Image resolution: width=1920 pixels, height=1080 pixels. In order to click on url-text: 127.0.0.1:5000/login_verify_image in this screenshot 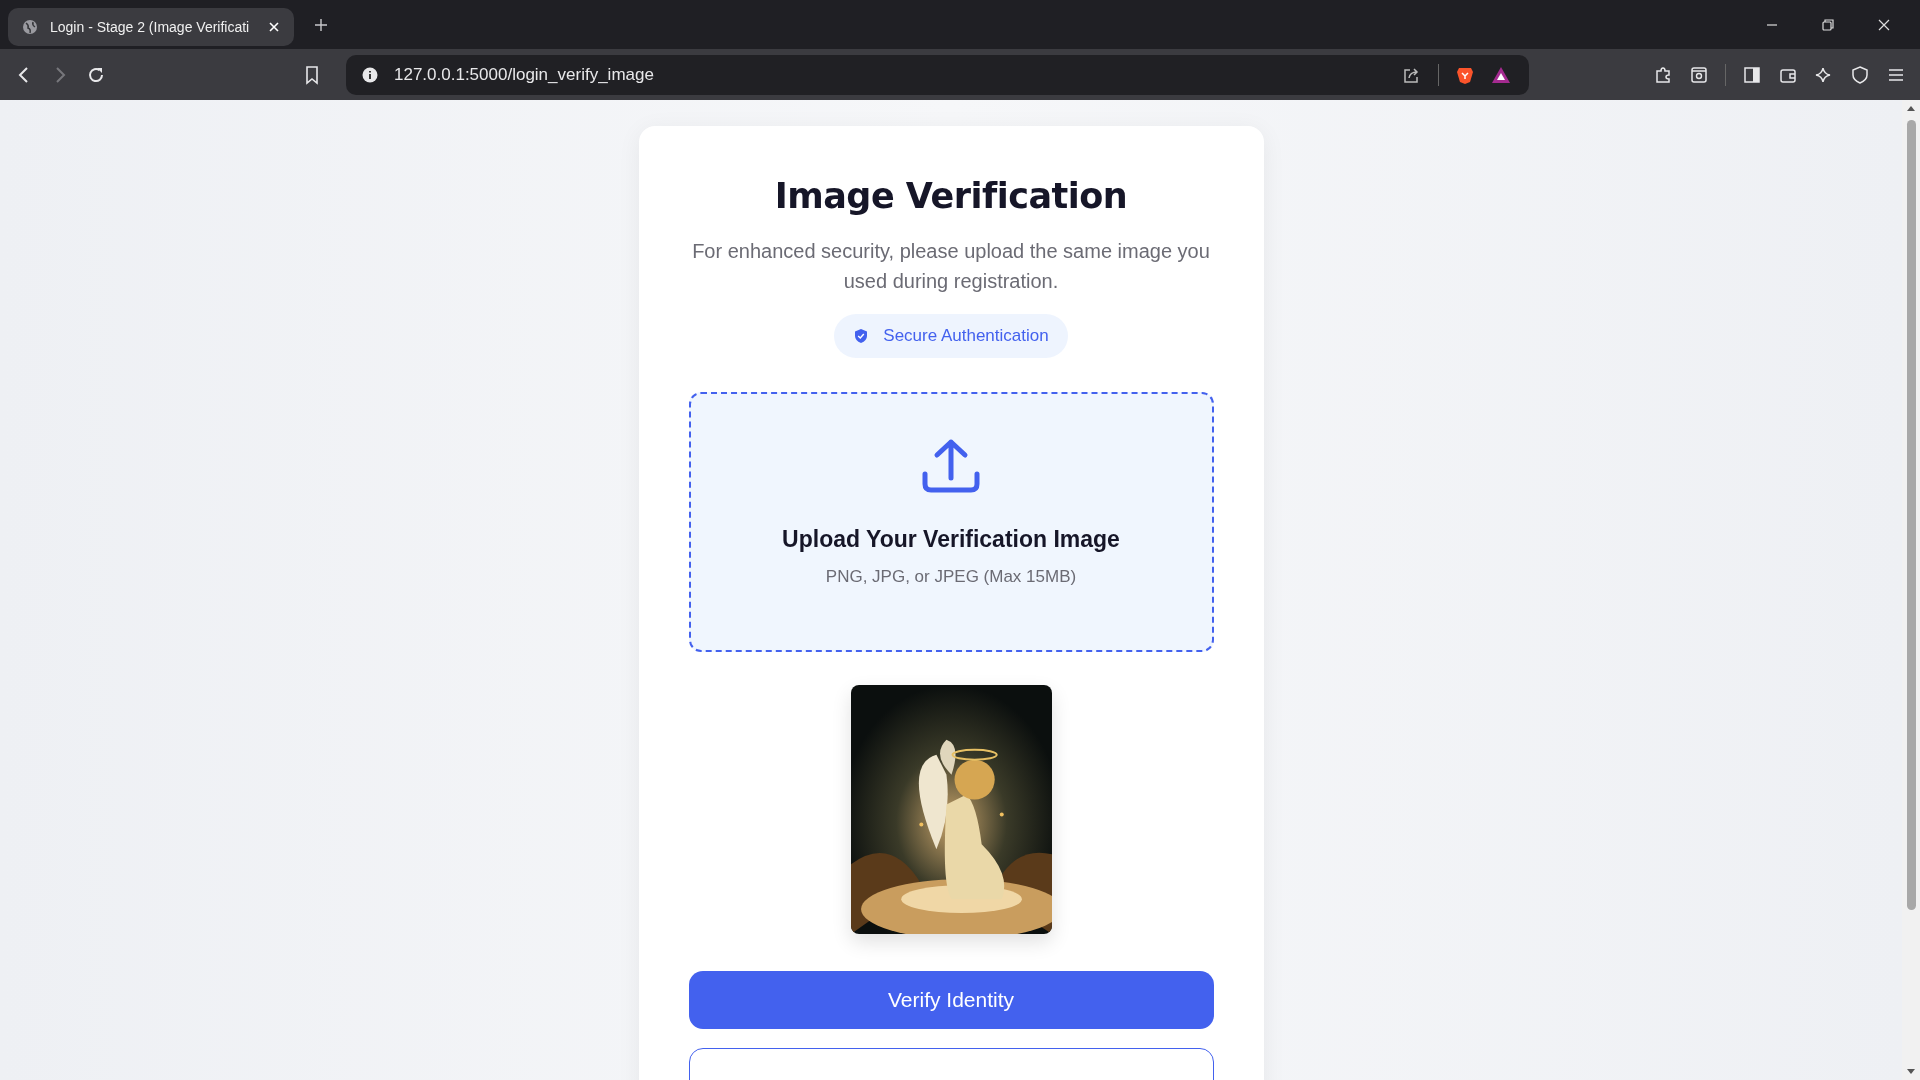, I will do `click(524, 74)`.